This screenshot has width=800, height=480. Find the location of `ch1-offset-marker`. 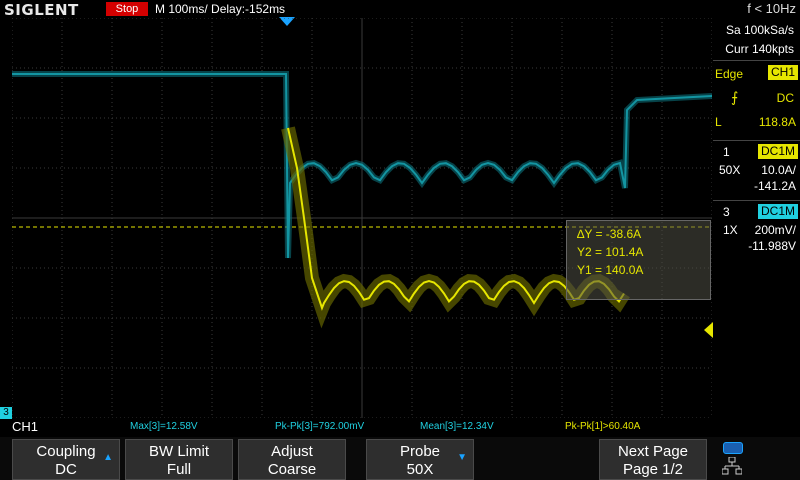

ch1-offset-marker is located at coordinates (708, 330).